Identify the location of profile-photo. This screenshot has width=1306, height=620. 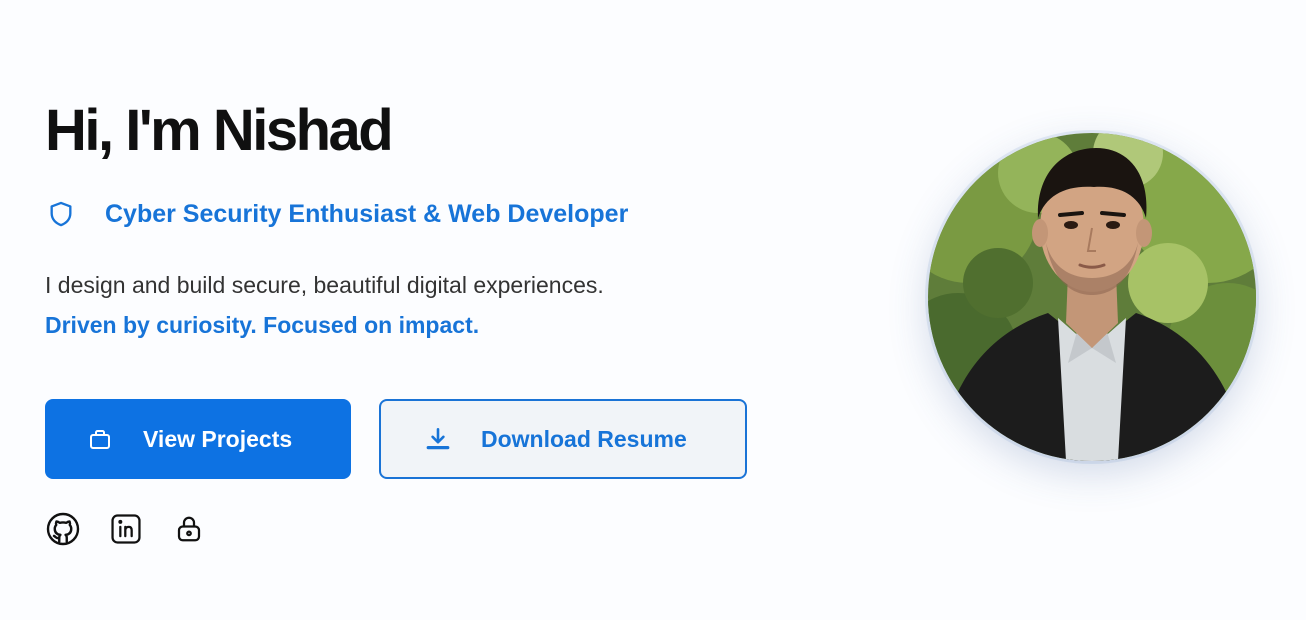
(1092, 297).